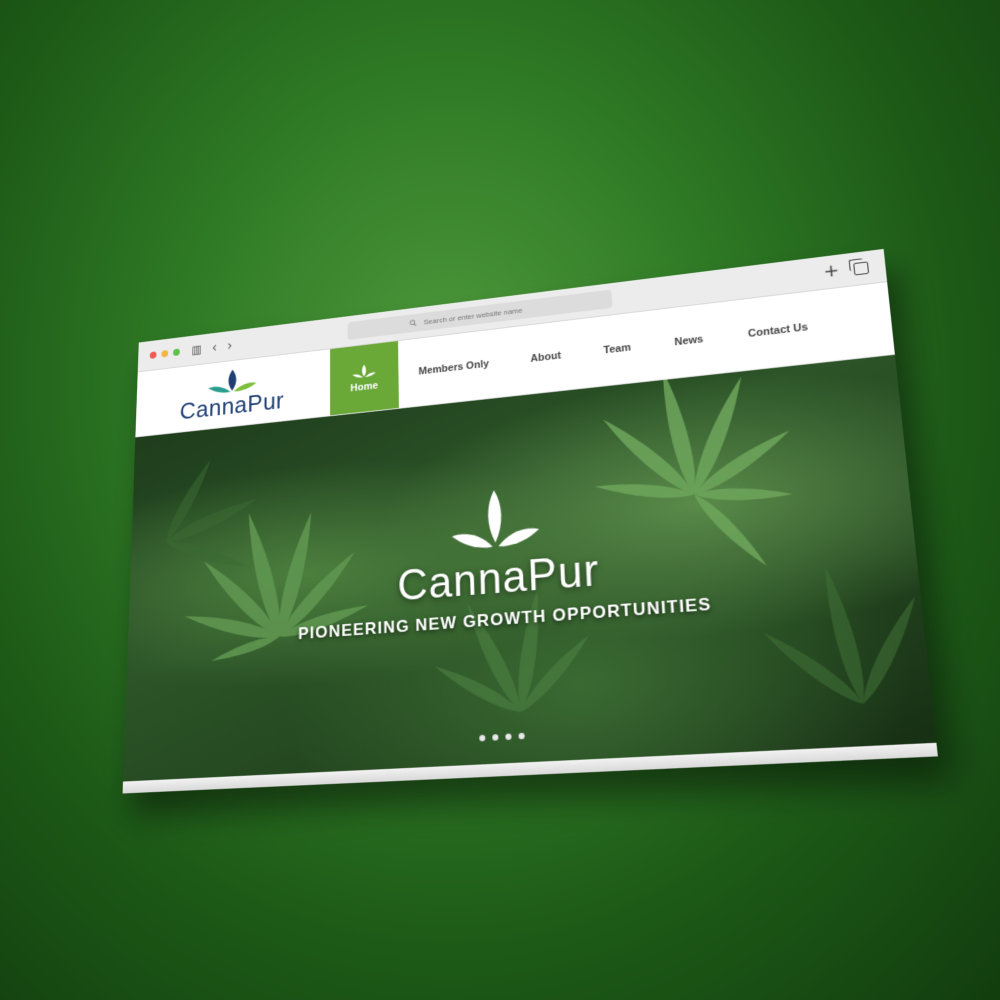 Image resolution: width=1000 pixels, height=1000 pixels. Describe the element at coordinates (214, 348) in the screenshot. I see `back-icon: ‹` at that location.